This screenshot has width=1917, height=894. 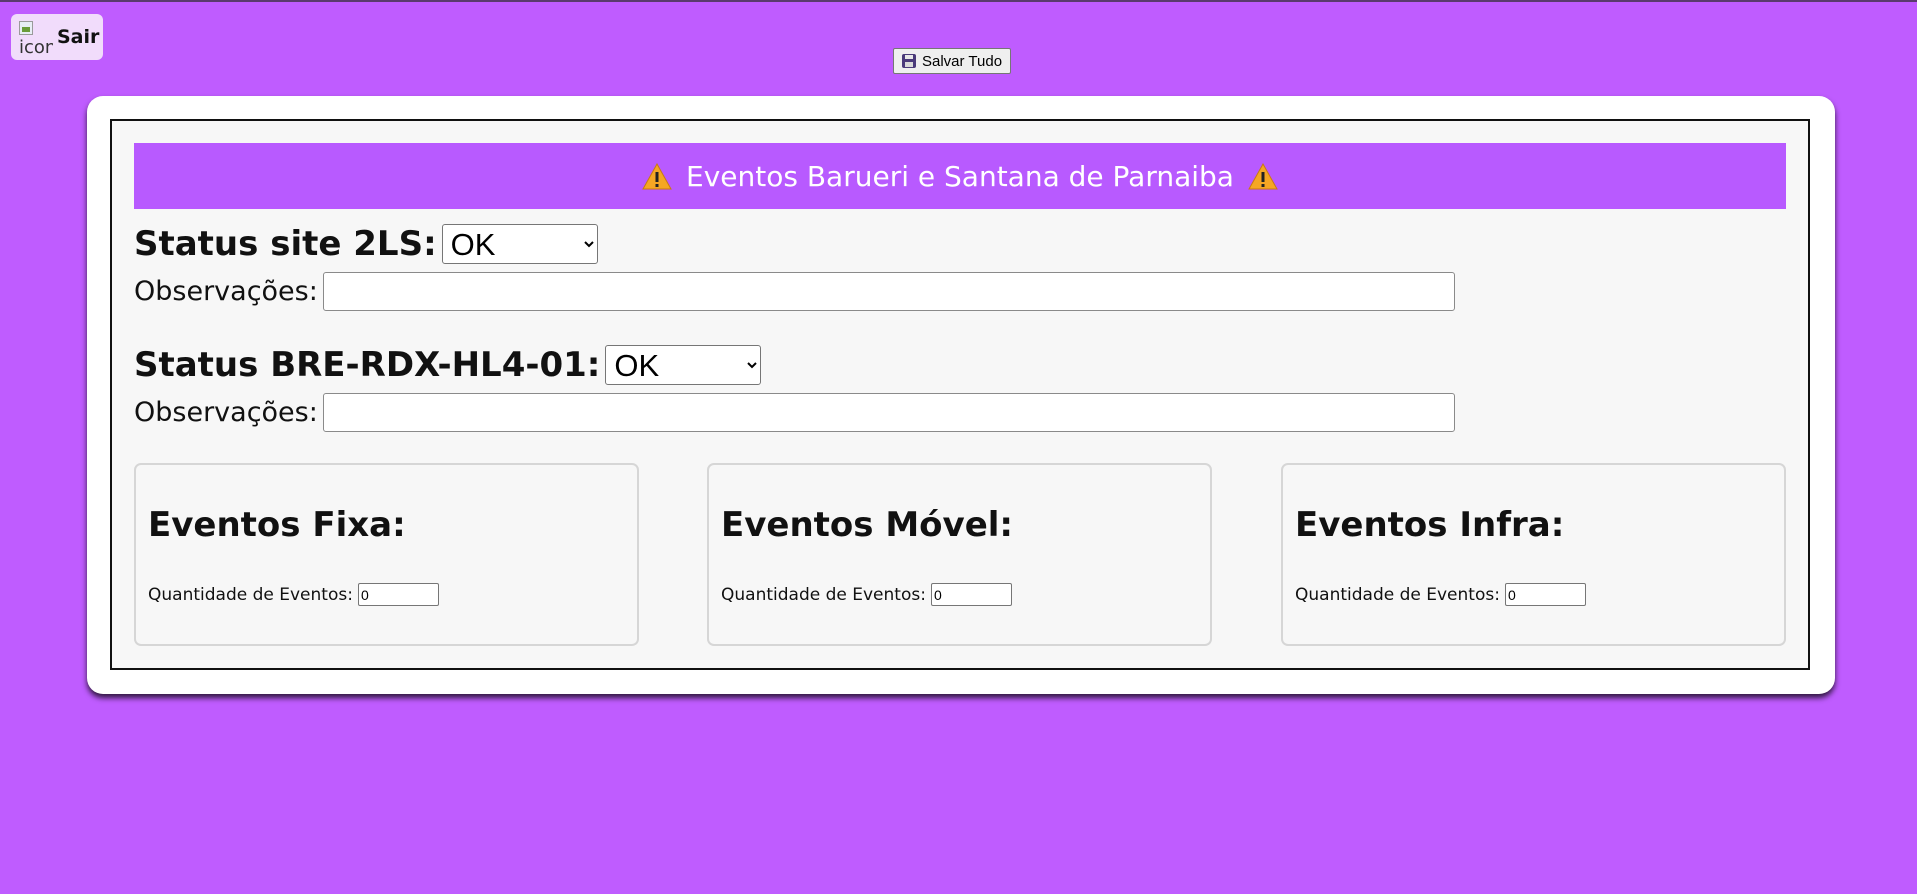 I want to click on logout-button: icon Sair, so click(x=57, y=37).